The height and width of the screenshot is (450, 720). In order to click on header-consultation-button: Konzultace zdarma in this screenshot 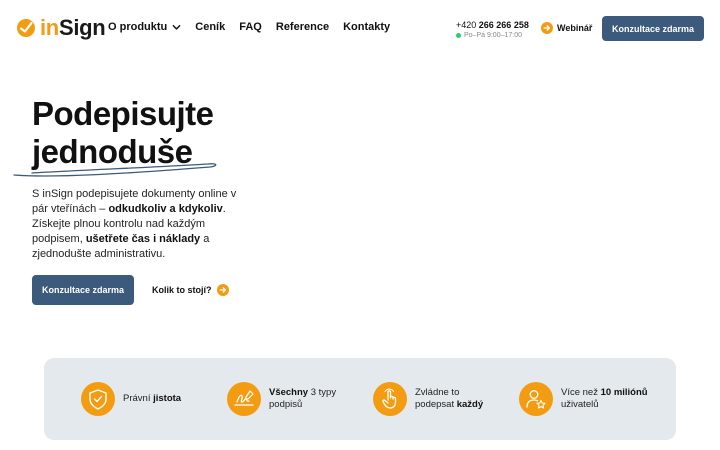, I will do `click(653, 28)`.